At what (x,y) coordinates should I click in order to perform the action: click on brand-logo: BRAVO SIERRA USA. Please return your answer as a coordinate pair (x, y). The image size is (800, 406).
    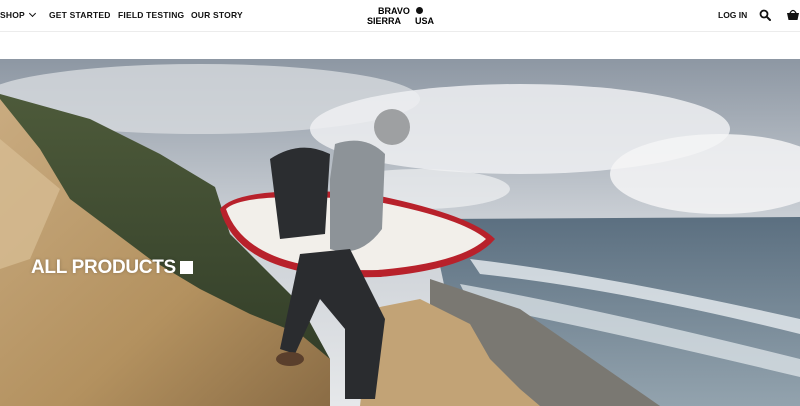
    Looking at the image, I should click on (402, 16).